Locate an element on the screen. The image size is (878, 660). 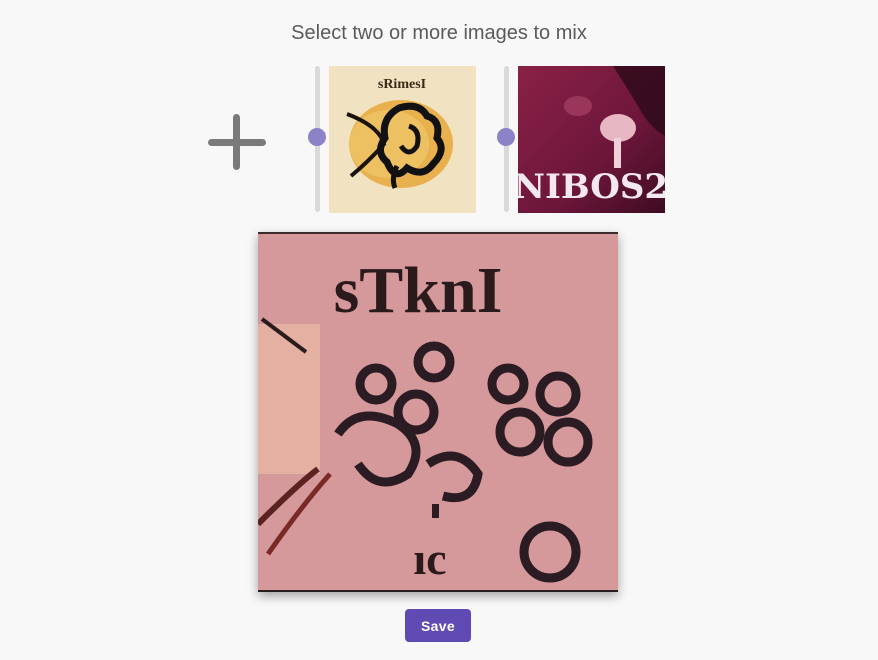
source-image-1-caption: sRimesI is located at coordinates (402, 84).